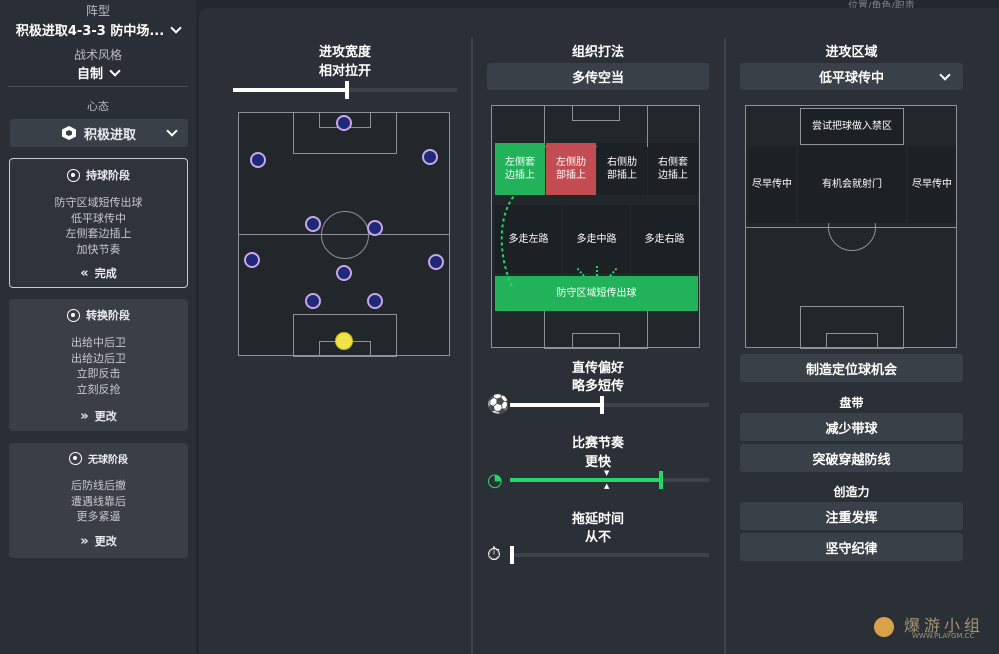  I want to click on player-marker-lw, so click(258, 160).